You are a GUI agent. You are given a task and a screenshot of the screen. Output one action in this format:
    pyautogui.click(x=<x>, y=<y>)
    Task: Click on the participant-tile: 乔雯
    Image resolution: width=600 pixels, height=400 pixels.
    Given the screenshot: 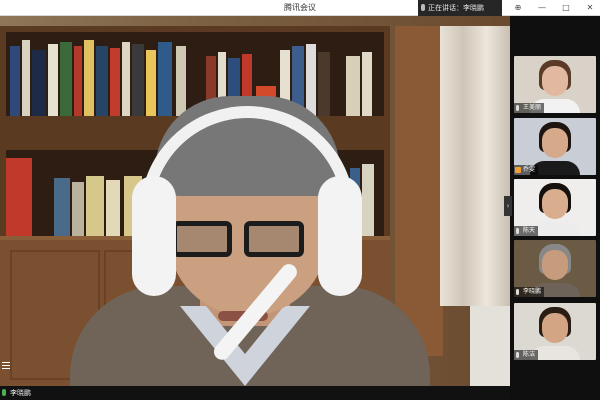 What is the action you would take?
    pyautogui.click(x=555, y=146)
    